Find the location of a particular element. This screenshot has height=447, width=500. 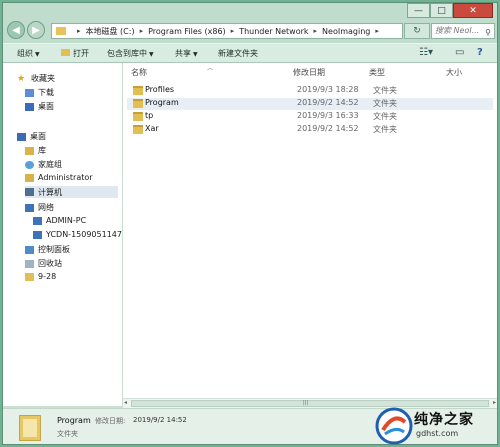

breadcrumb-local-disk: 本地磁盘 (C:) is located at coordinates (110, 31).